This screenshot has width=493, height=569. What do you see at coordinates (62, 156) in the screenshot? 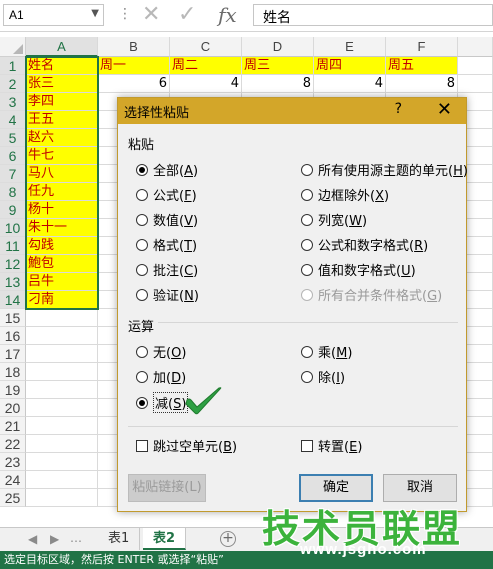
I see `cell: 牛七` at bounding box center [62, 156].